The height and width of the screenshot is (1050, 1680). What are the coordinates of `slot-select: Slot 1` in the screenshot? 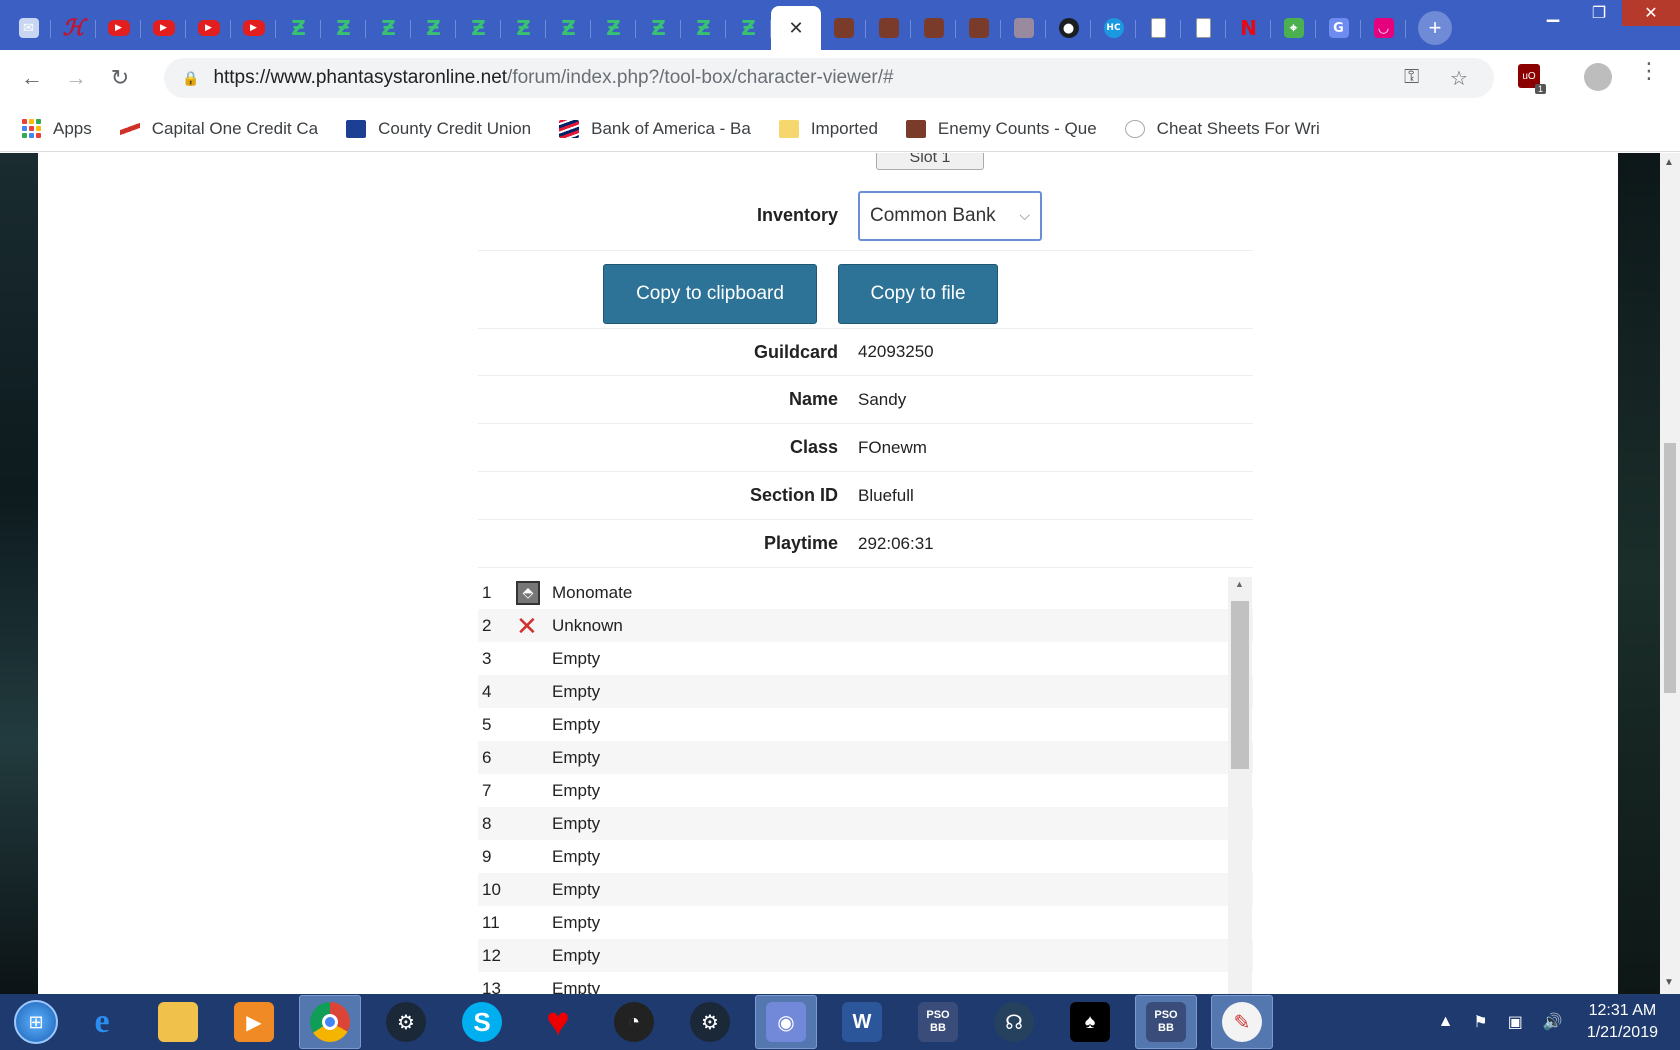 It's located at (930, 161).